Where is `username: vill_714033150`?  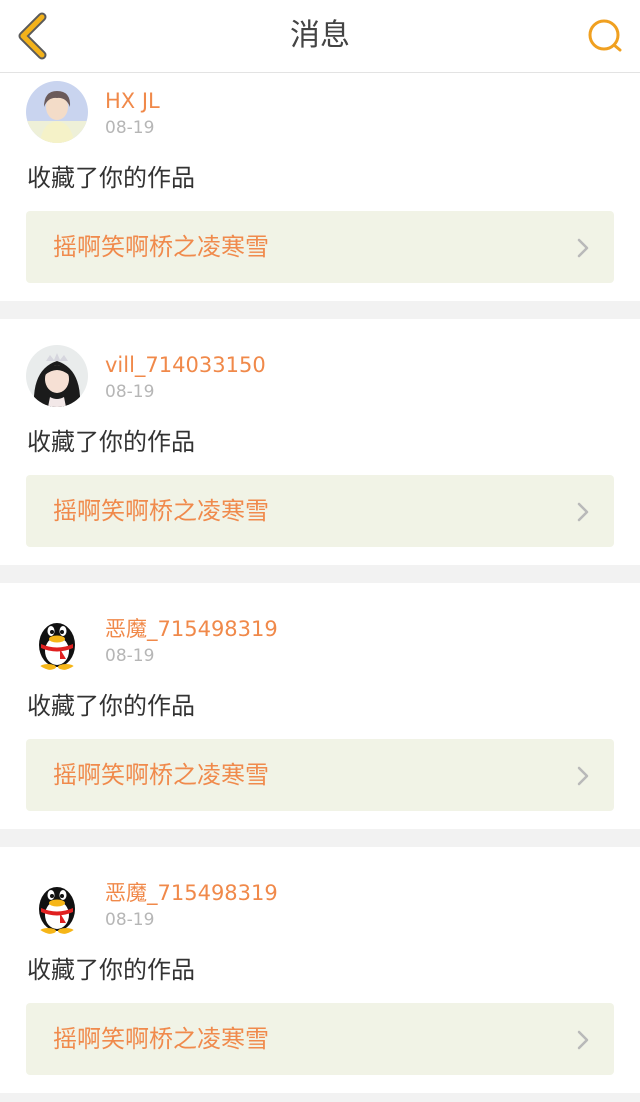 username: vill_714033150 is located at coordinates (185, 365).